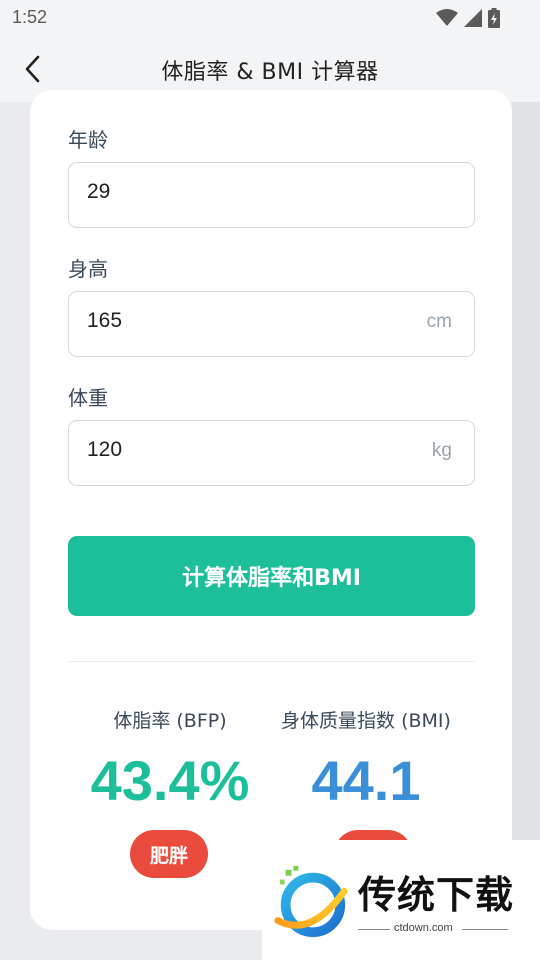 Image resolution: width=540 pixels, height=960 pixels. I want to click on status-icons, so click(468, 18).